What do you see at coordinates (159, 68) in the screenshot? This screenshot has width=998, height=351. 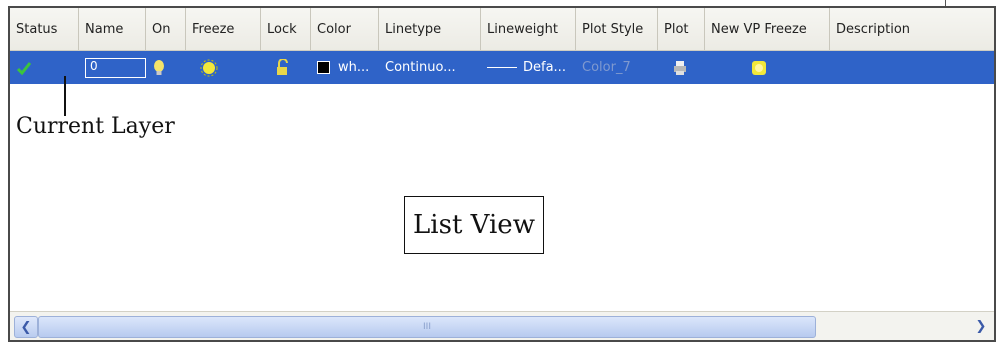 I see `lightbulb-on-icon` at bounding box center [159, 68].